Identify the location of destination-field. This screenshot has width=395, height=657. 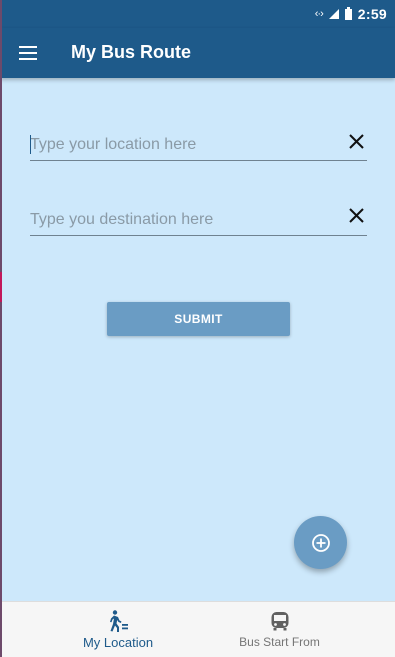
(198, 221).